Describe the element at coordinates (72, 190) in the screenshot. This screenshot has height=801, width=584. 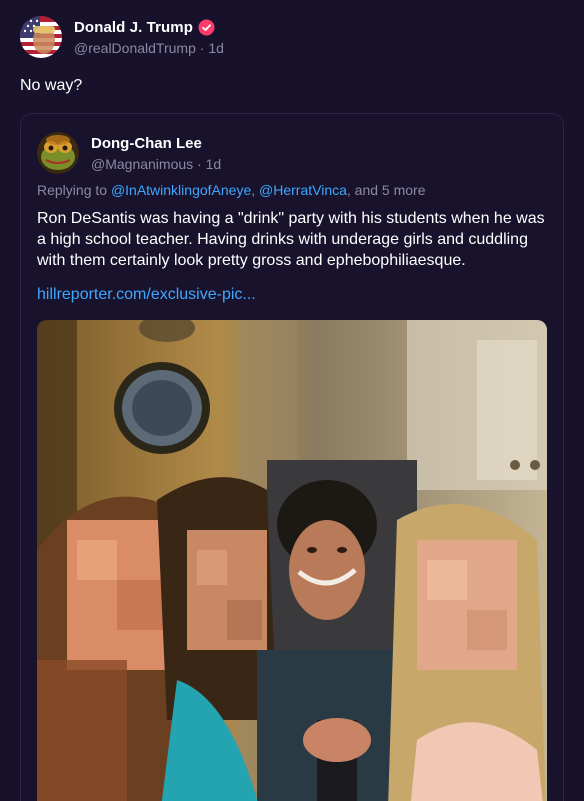
I see `replying-prefix: Replying to` at that location.